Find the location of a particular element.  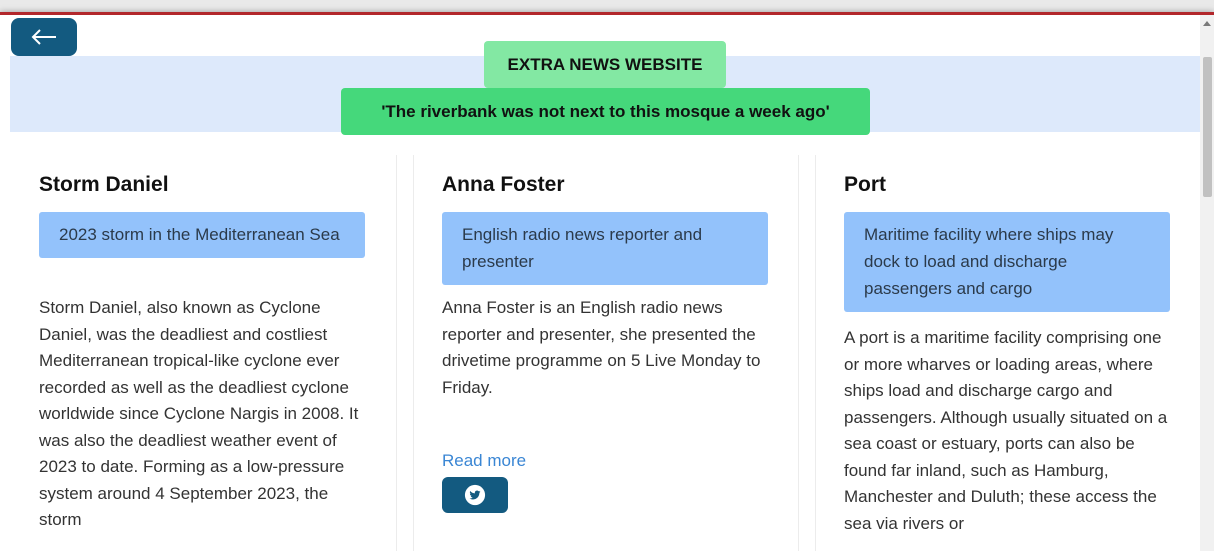

twitter-icon is located at coordinates (475, 495).